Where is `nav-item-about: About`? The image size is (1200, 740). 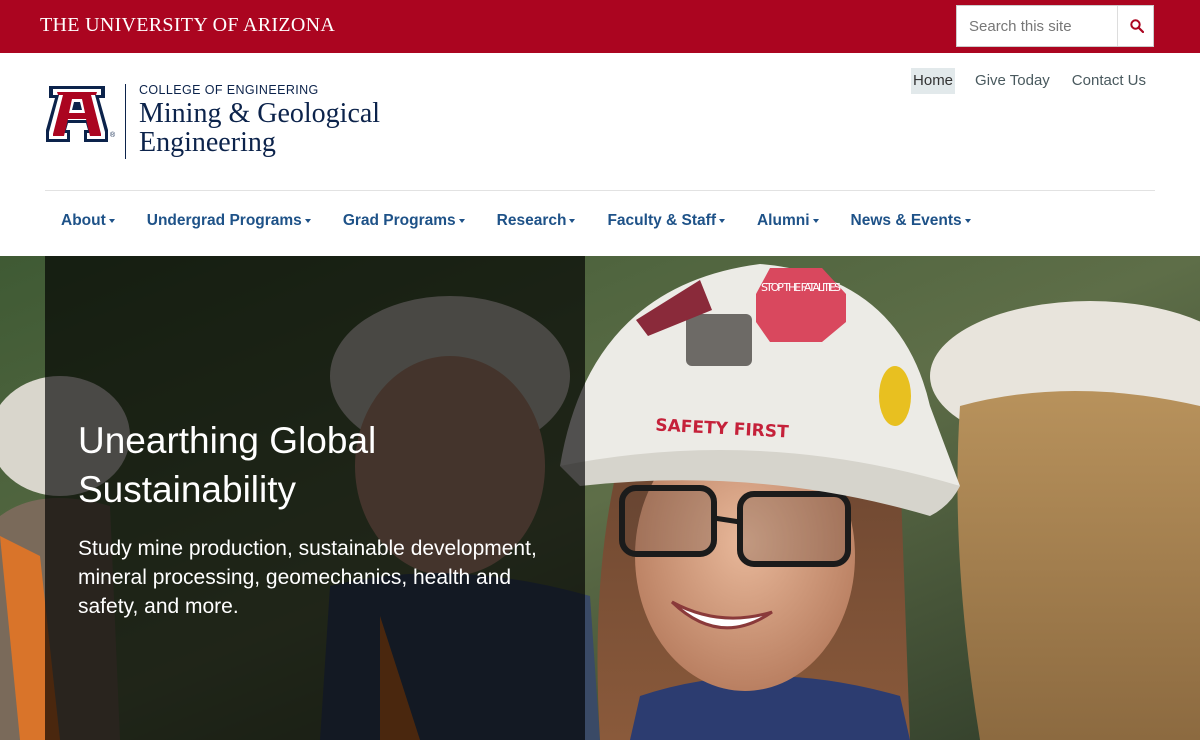 nav-item-about: About is located at coordinates (88, 221).